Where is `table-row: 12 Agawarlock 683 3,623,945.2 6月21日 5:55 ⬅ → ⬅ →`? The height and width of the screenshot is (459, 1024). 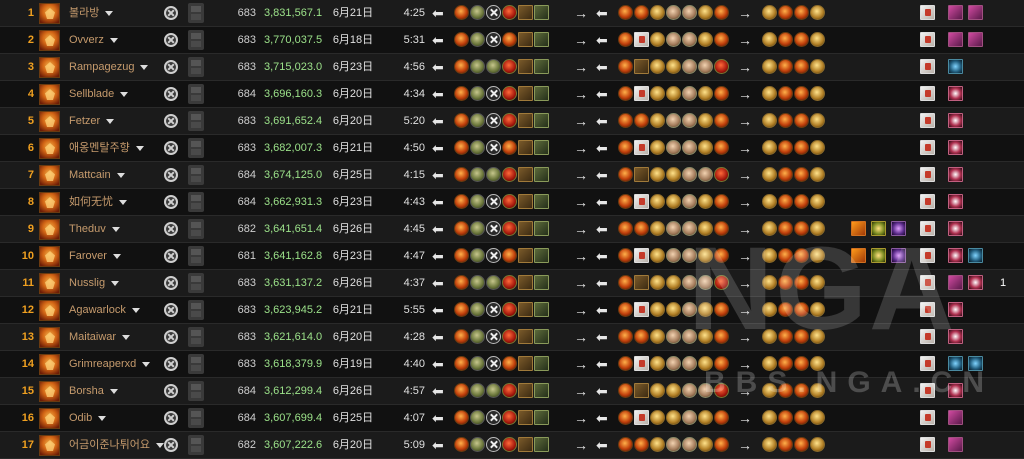 table-row: 12 Agawarlock 683 3,623,945.2 6月21日 5:55 ⬅ → ⬅ → is located at coordinates (512, 310).